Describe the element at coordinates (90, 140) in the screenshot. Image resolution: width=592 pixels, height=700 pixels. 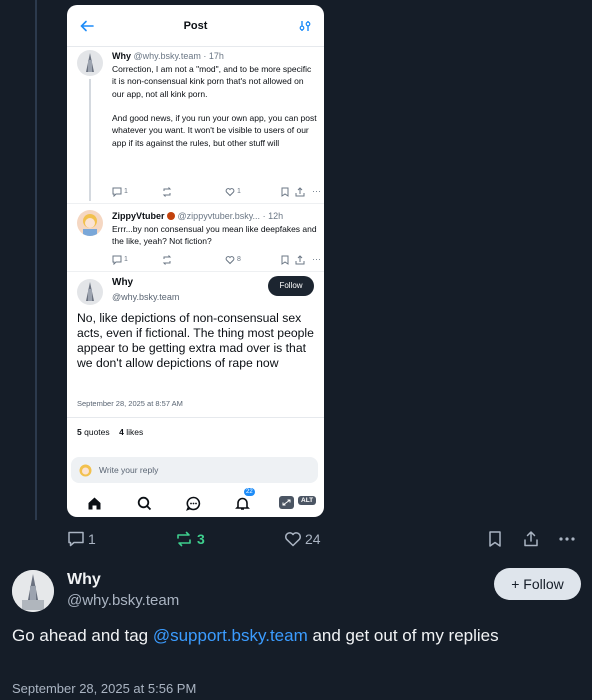
I see `thread-connector` at that location.